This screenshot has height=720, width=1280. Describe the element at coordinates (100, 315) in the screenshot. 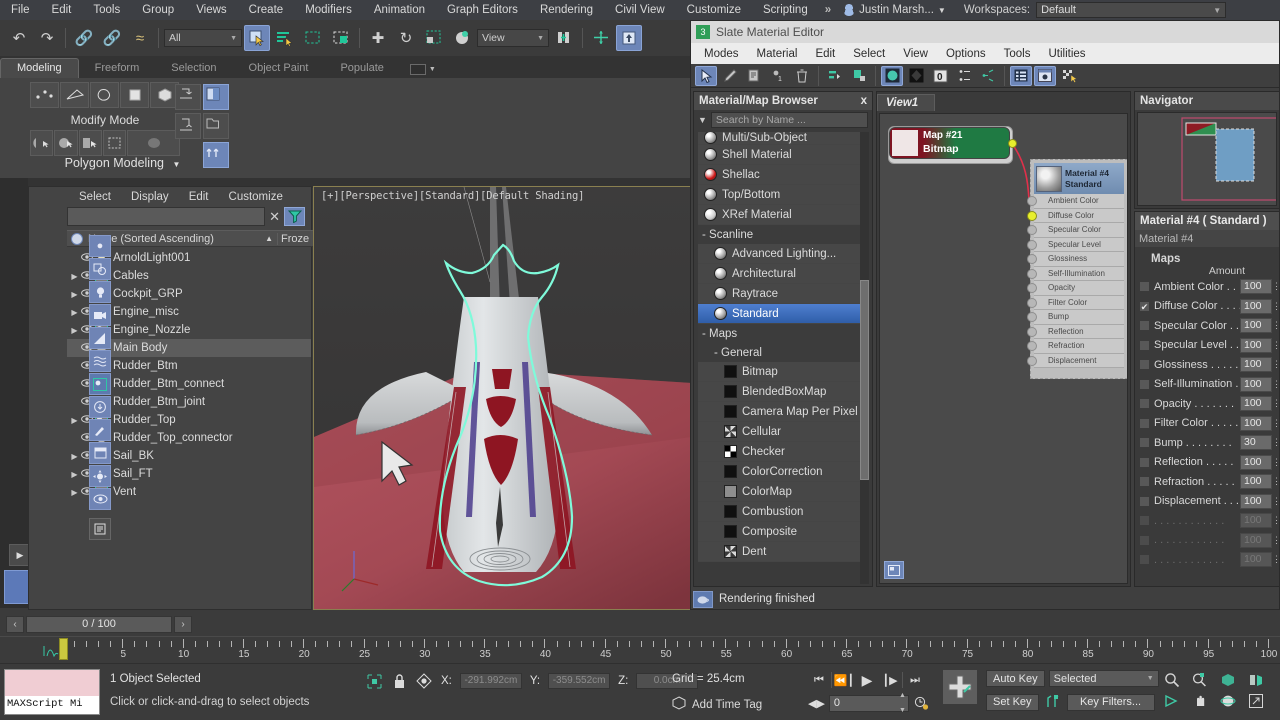

I see `select-cameras-filter-icon` at that location.